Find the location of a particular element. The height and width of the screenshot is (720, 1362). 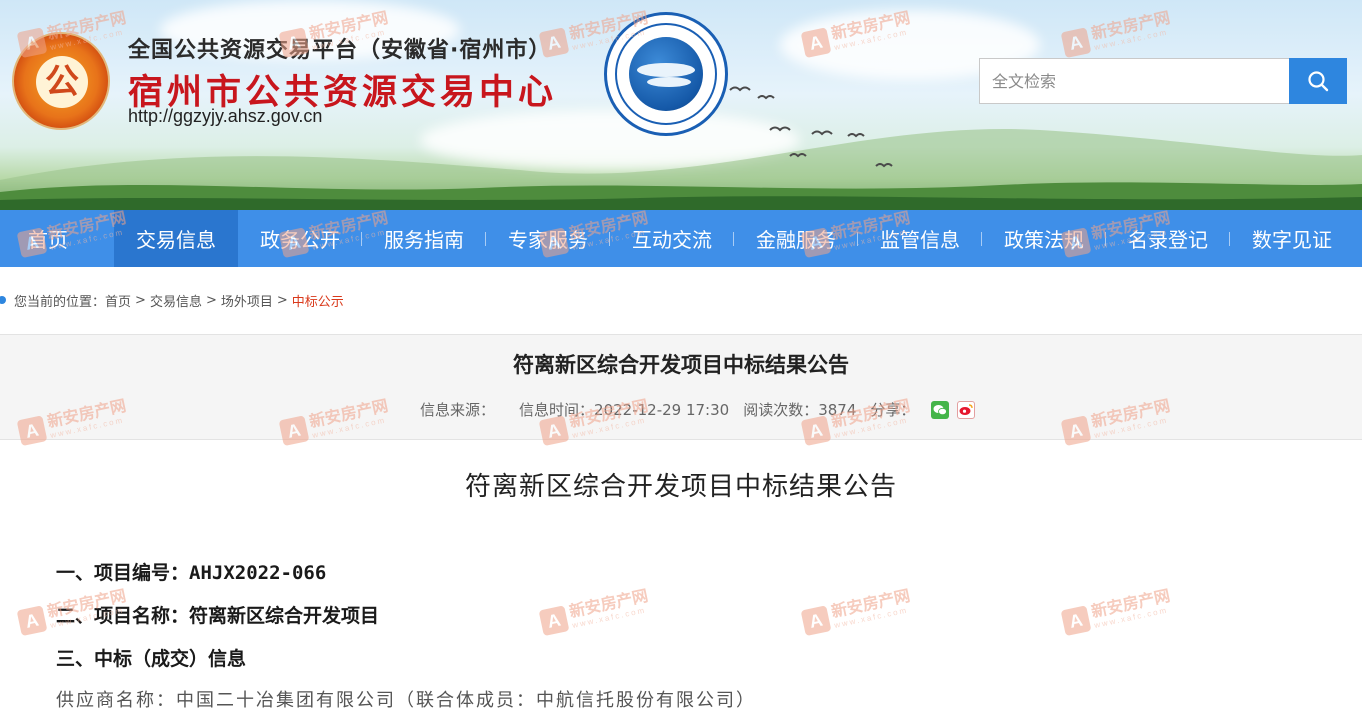

nav-label: 名录登记 is located at coordinates (1168, 240).